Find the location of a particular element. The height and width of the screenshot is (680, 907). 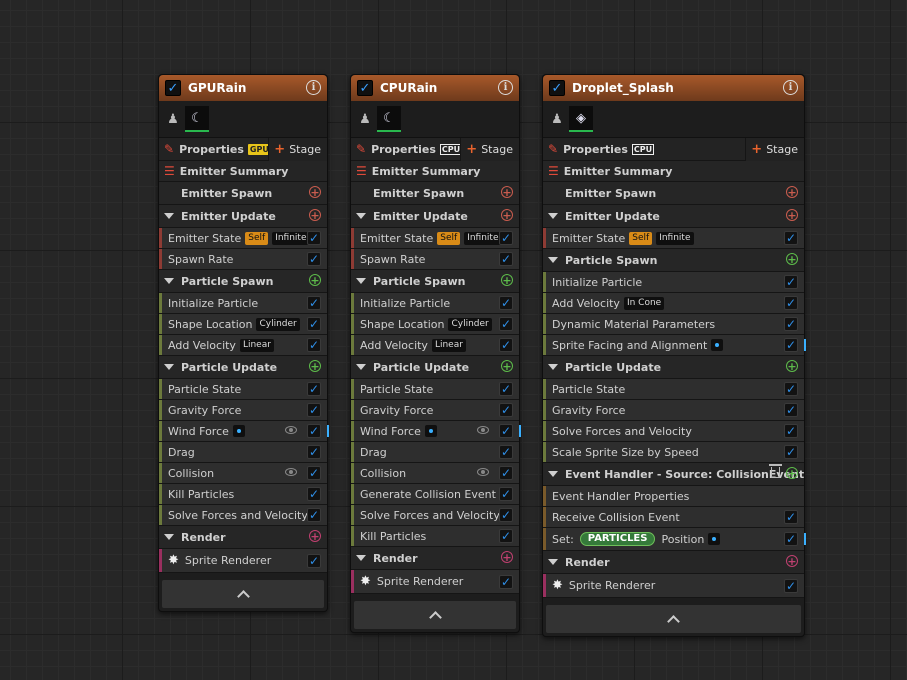

emitter-thumbnail: ◈ is located at coordinates (581, 119).